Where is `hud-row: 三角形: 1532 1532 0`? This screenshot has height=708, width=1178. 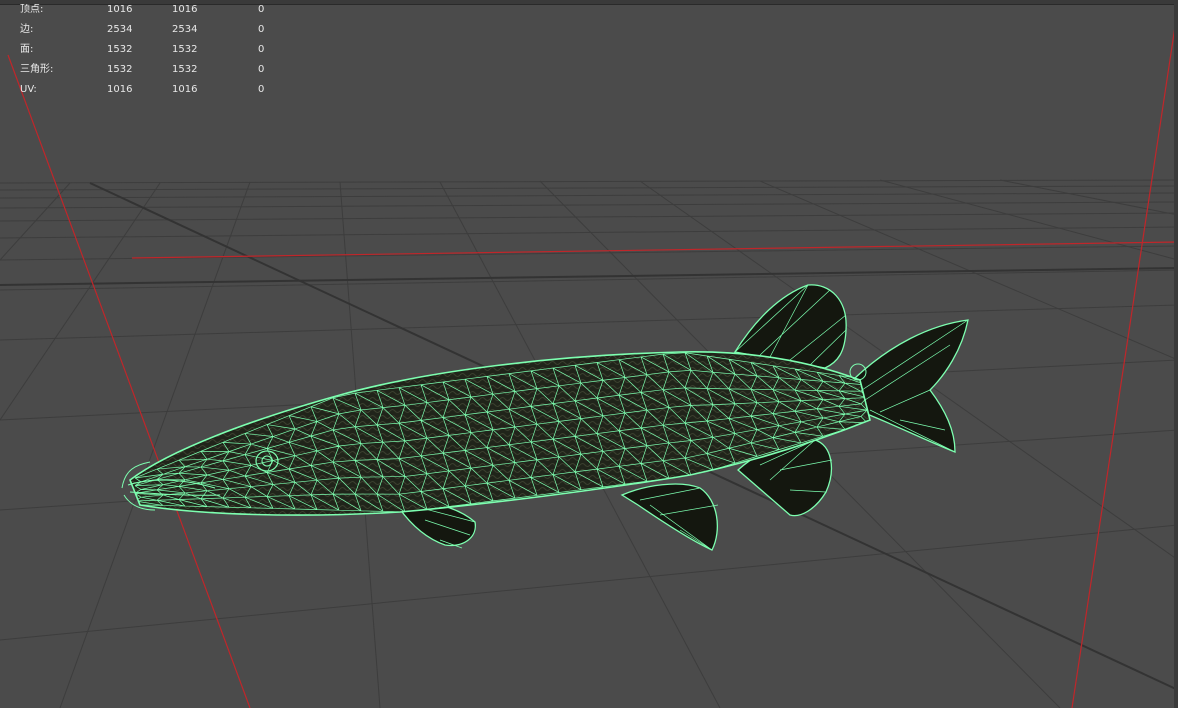 hud-row: 三角形: 1532 1532 0 is located at coordinates (150, 70).